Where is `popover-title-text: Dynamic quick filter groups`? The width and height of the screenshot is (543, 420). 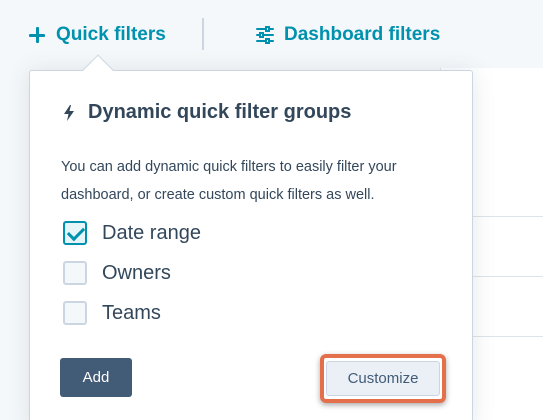 popover-title-text: Dynamic quick filter groups is located at coordinates (220, 112).